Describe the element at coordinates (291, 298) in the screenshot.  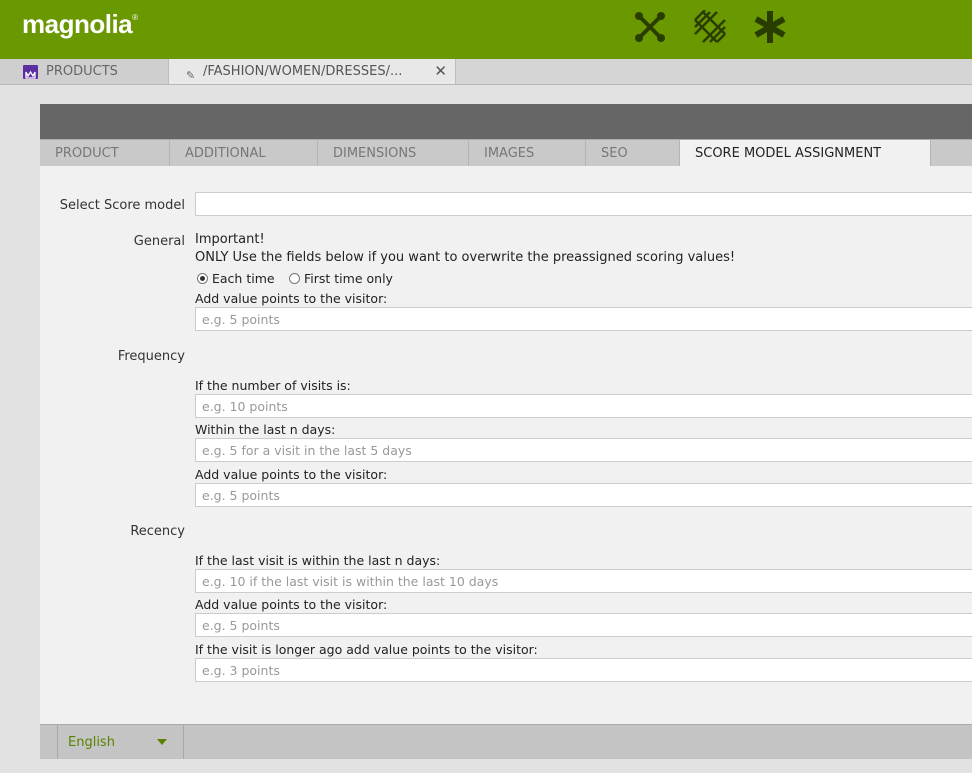
I see `general-points-label: Add value points to the visitor:` at that location.